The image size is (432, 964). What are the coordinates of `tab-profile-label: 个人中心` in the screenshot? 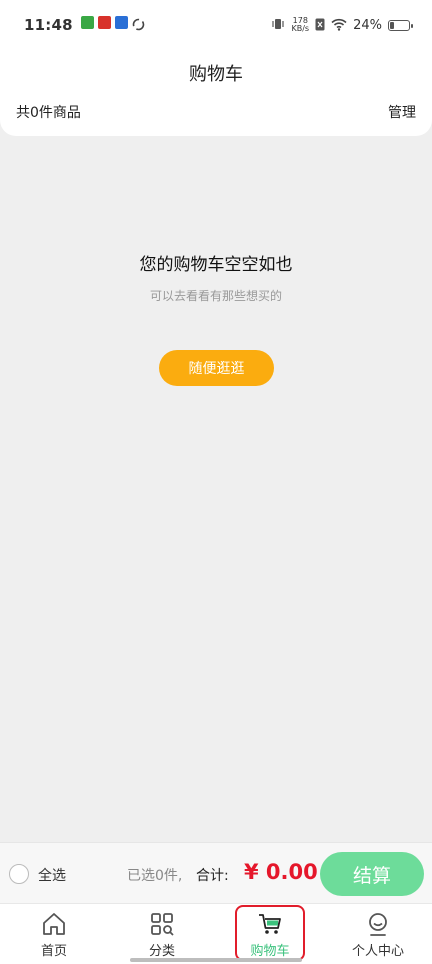 It's located at (377, 951).